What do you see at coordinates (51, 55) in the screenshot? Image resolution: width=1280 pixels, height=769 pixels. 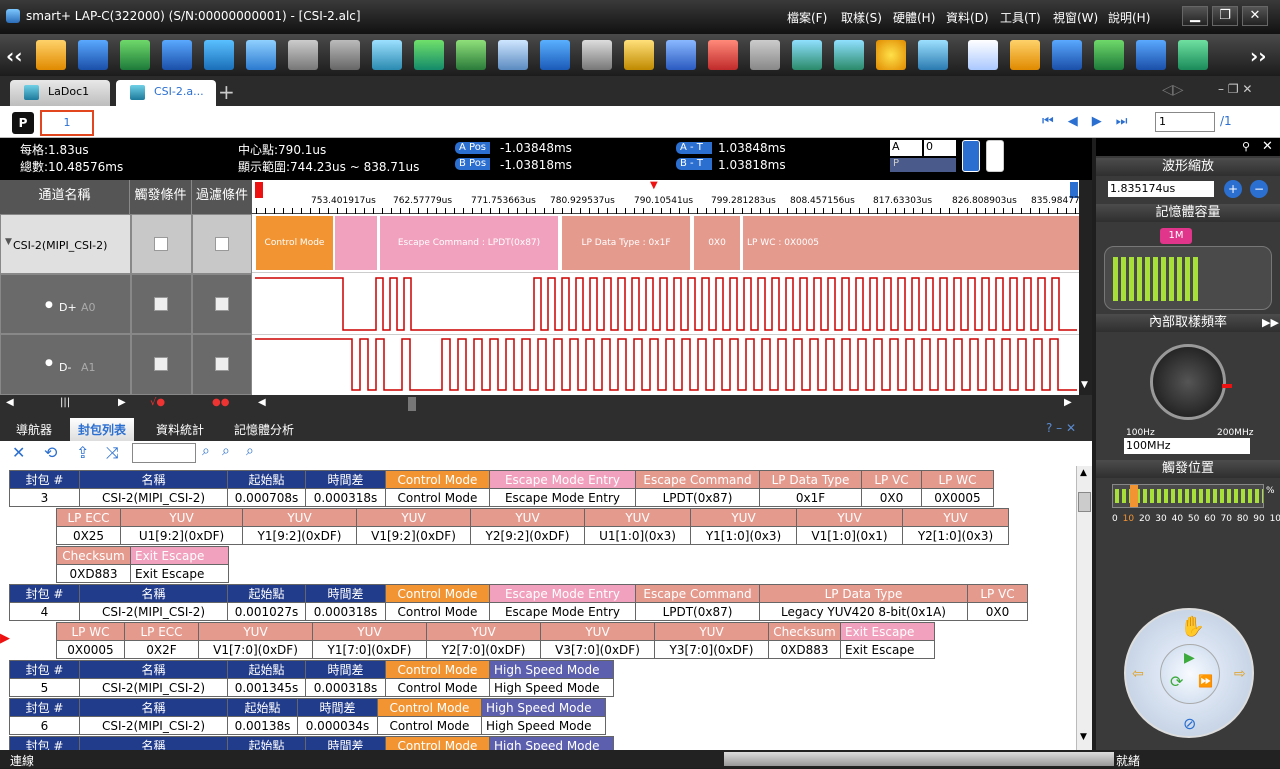 I see `open-folder-icon` at bounding box center [51, 55].